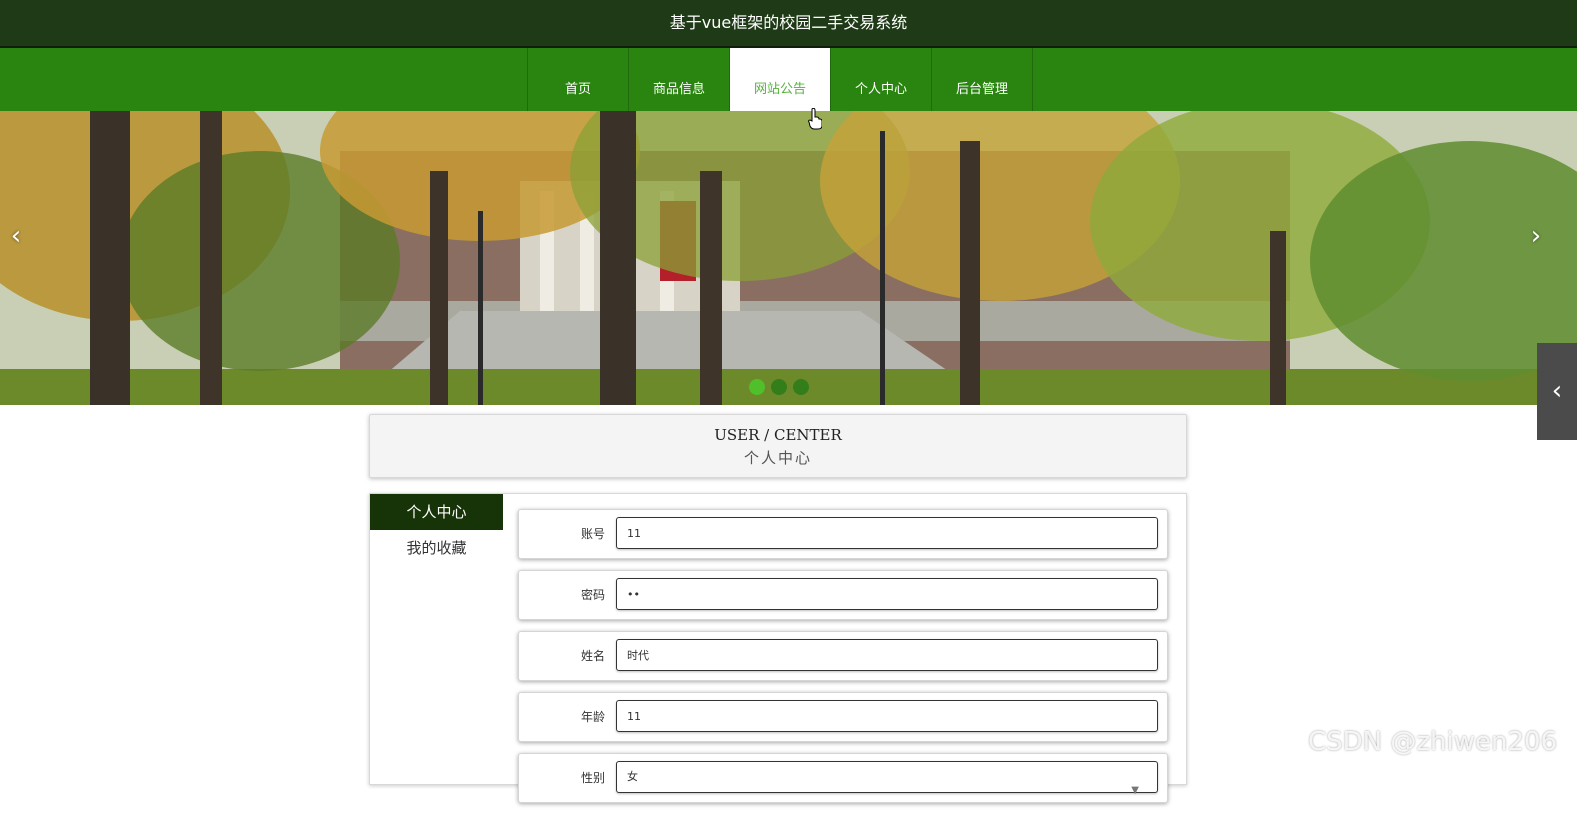 The height and width of the screenshot is (814, 1577). What do you see at coordinates (982, 79) in the screenshot?
I see `nav-item-admin: 后台管理` at bounding box center [982, 79].